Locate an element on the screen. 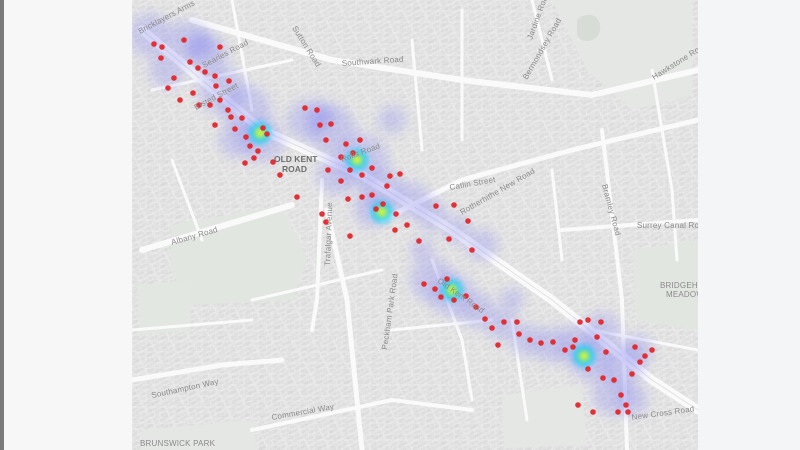 The image size is (800, 450). heat-hotspot-core is located at coordinates (584, 356).